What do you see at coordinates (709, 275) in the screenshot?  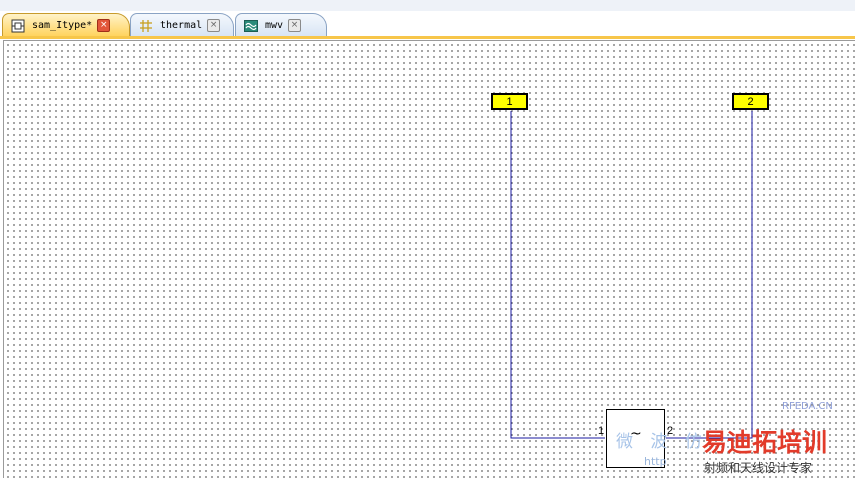 I see `wire-port2` at bounding box center [709, 275].